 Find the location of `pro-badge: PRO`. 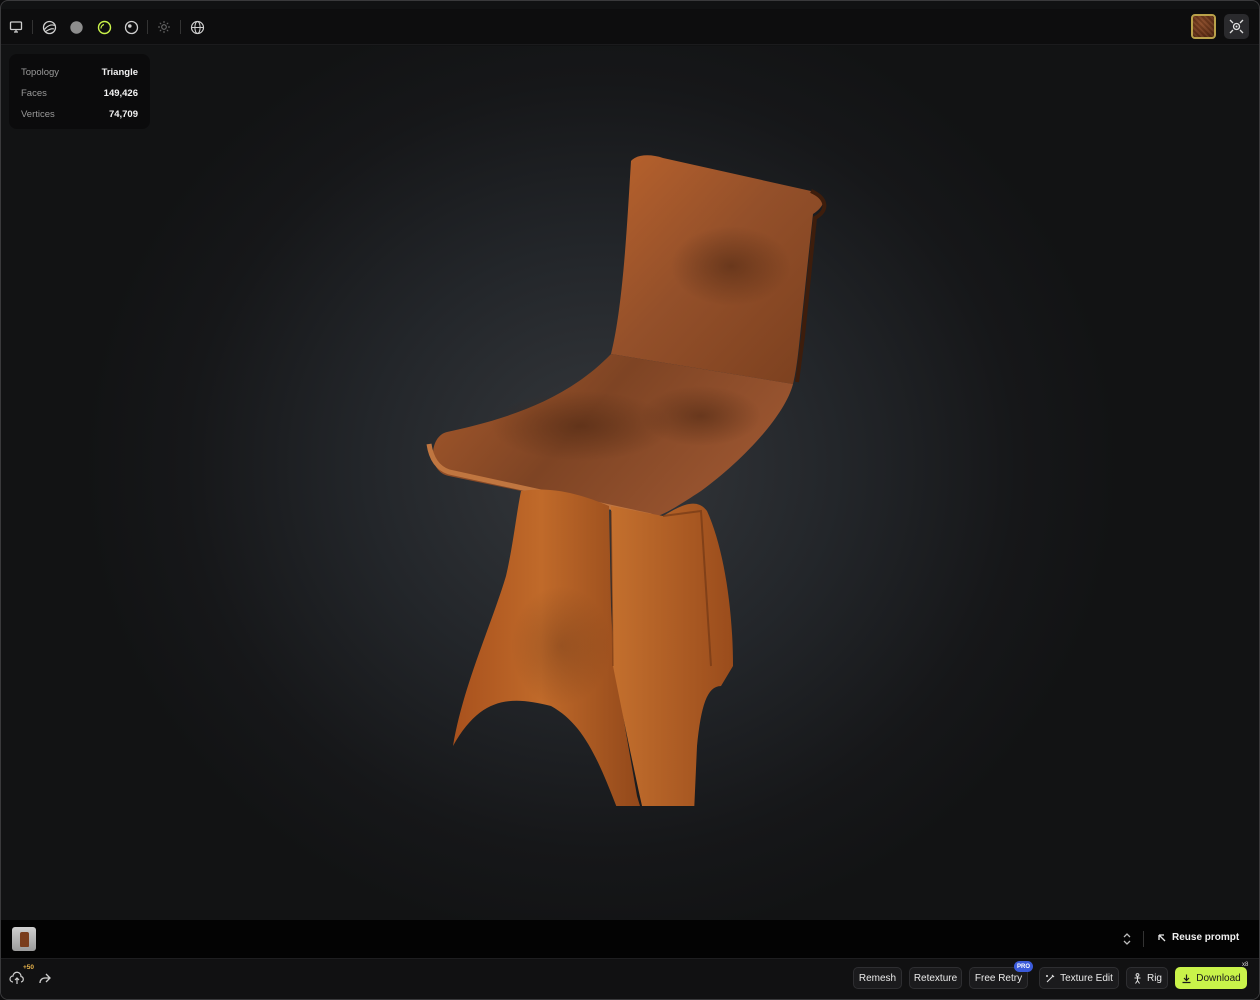

pro-badge: PRO is located at coordinates (1023, 966).